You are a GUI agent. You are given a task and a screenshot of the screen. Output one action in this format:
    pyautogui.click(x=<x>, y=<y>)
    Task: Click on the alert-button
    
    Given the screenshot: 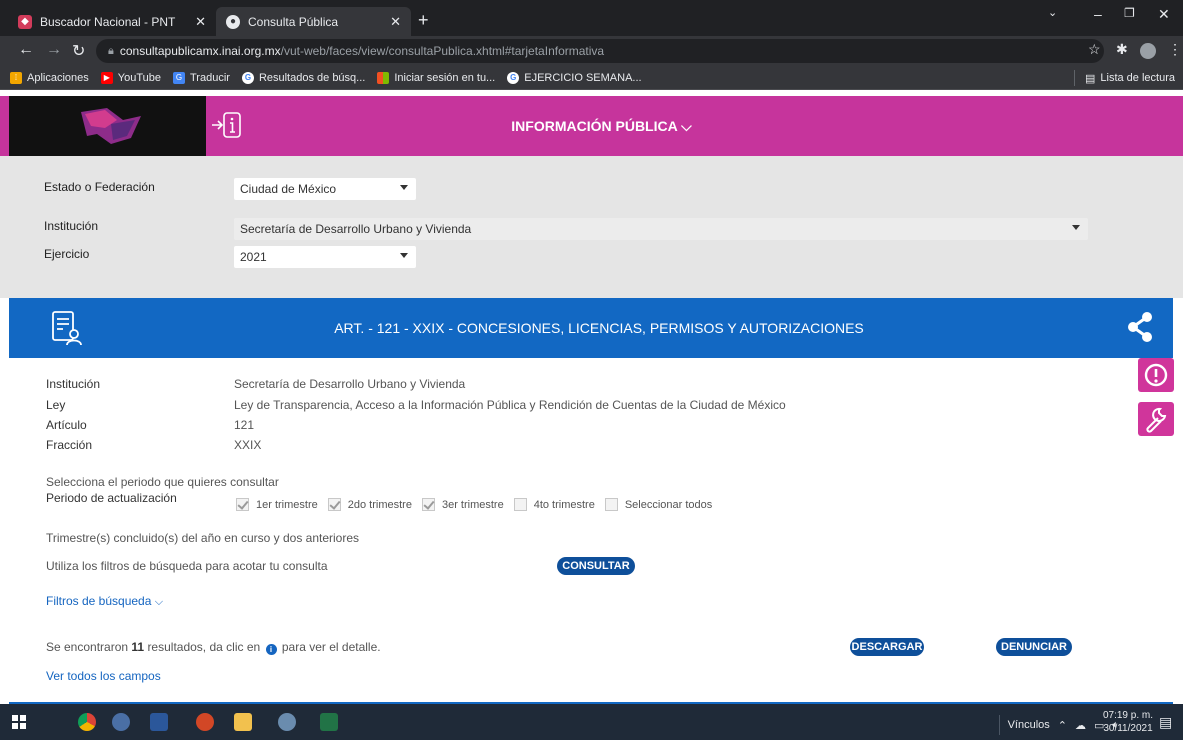 What is the action you would take?
    pyautogui.click(x=1156, y=375)
    